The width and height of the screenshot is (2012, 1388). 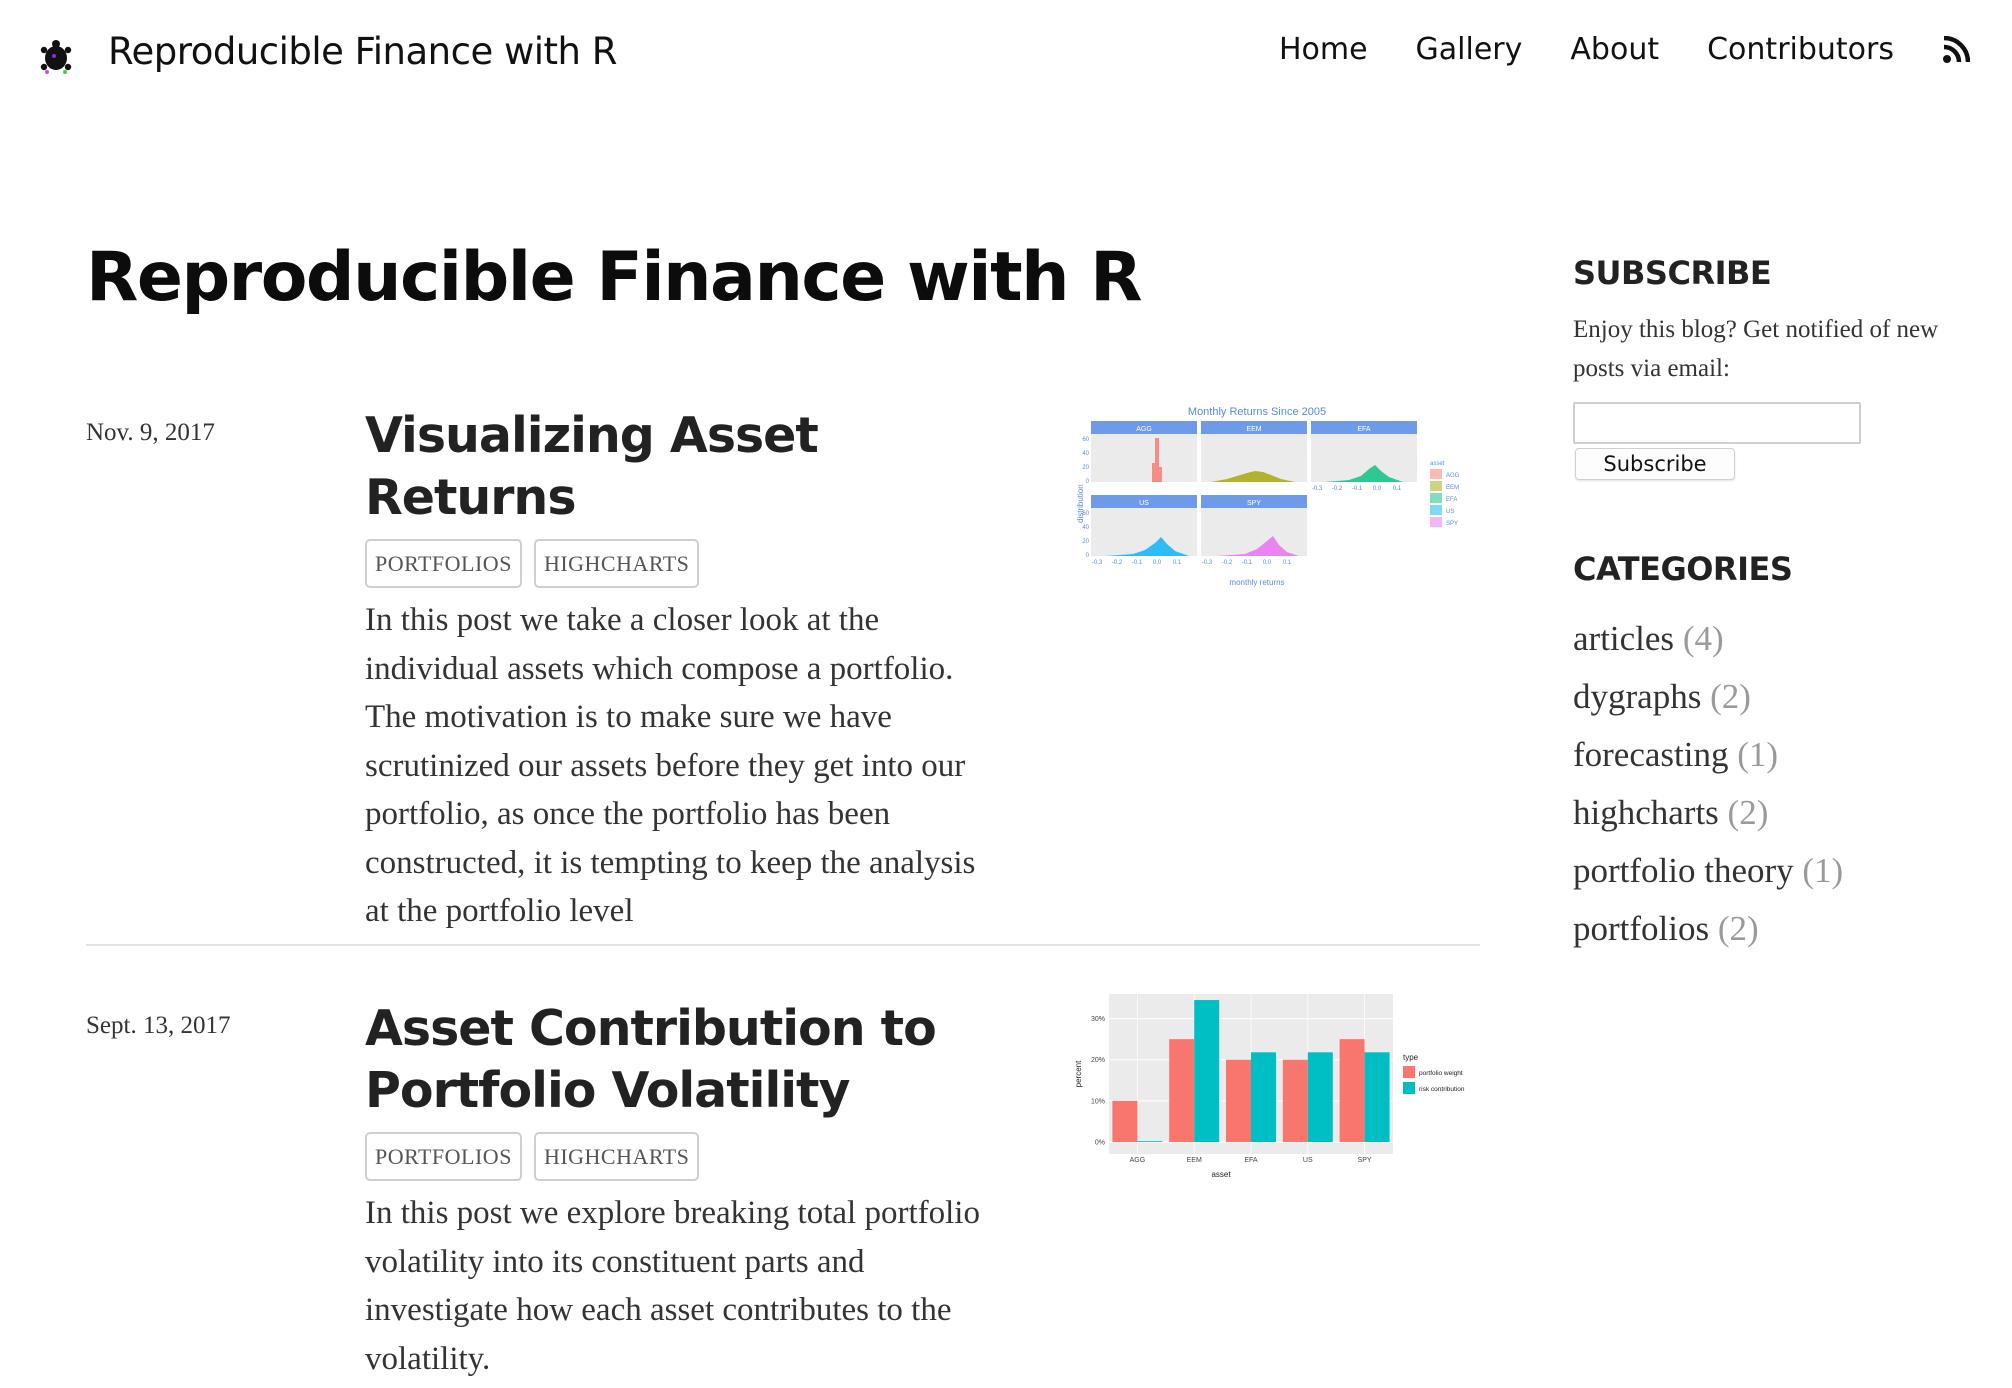 I want to click on bar-legend-title: type, so click(x=1411, y=1057).